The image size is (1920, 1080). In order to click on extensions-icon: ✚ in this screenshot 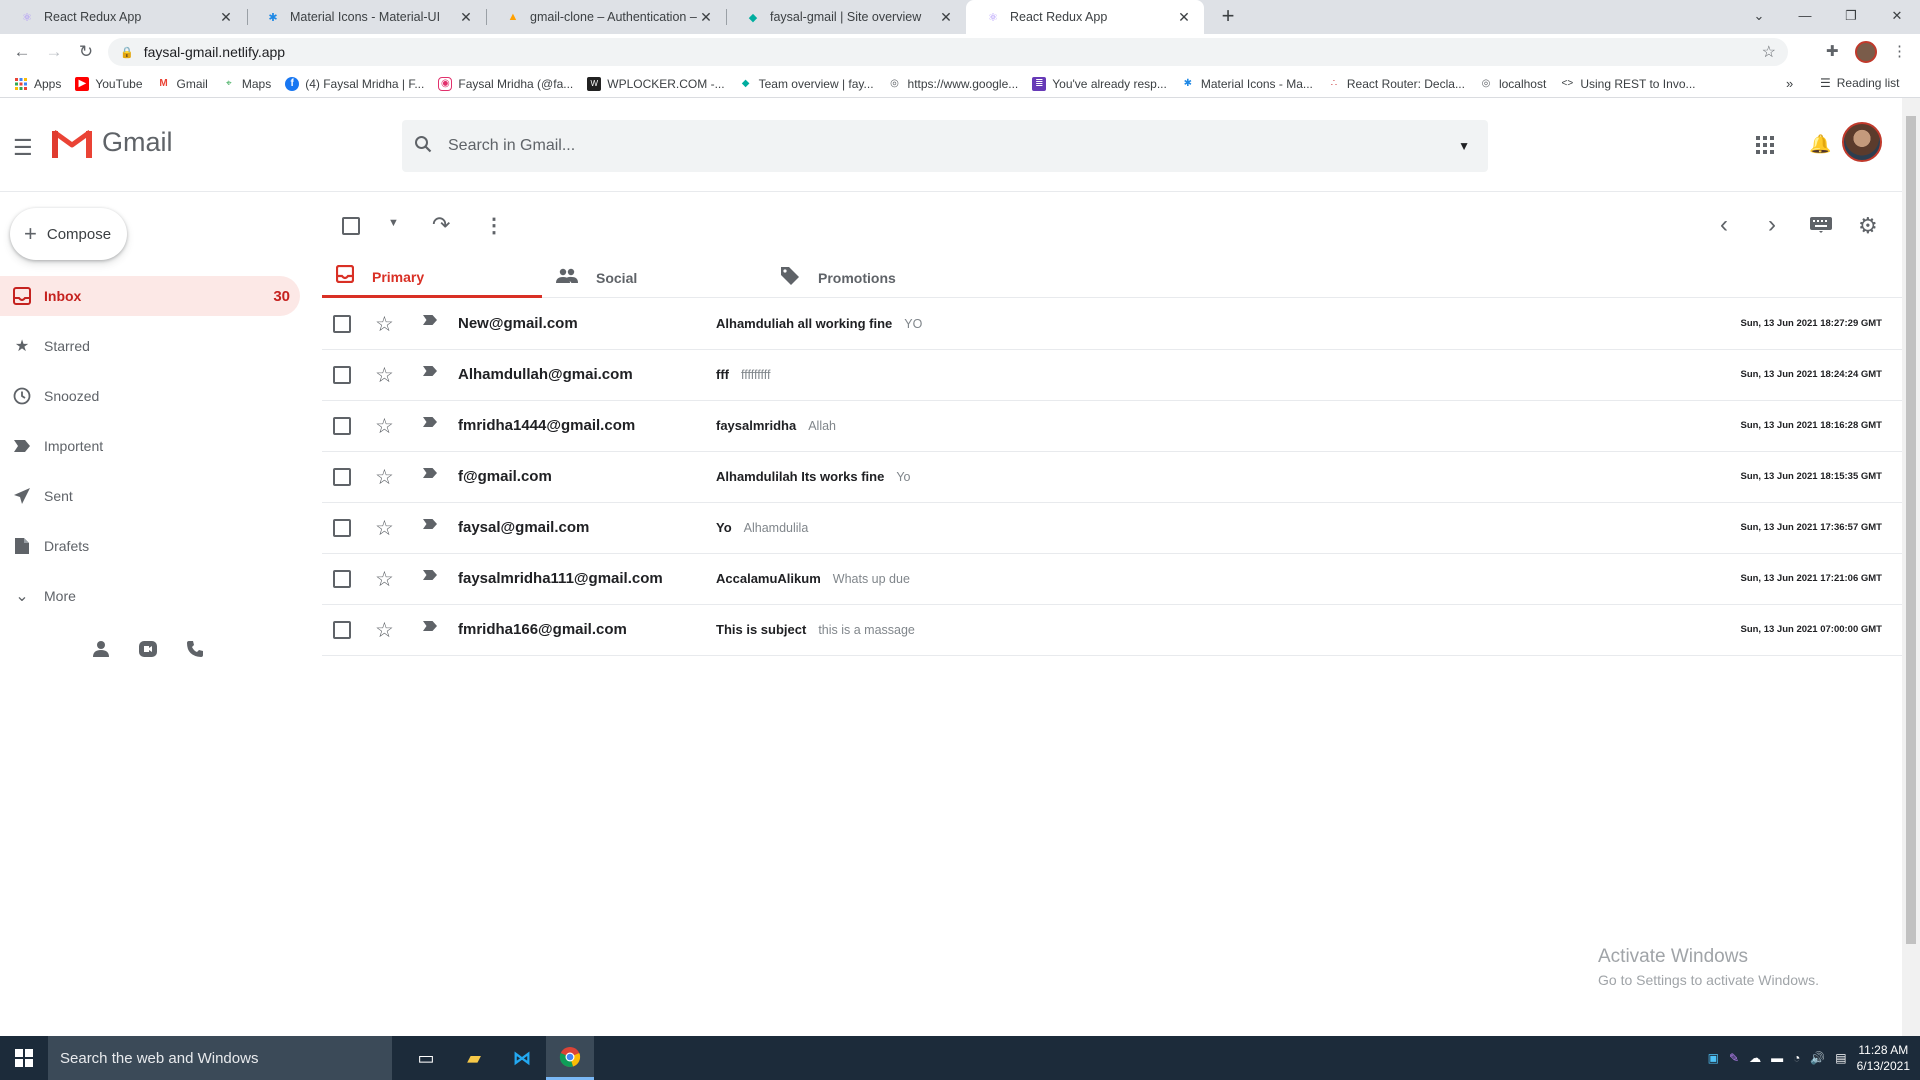, I will do `click(1832, 51)`.